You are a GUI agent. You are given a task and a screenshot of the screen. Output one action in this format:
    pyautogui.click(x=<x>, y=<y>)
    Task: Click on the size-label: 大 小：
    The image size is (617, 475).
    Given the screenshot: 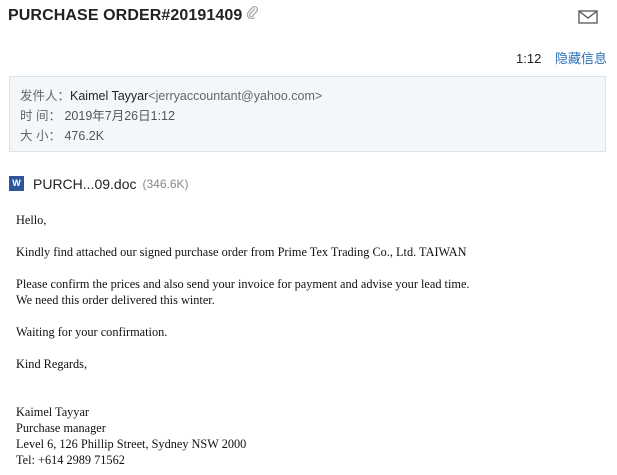 What is the action you would take?
    pyautogui.click(x=40, y=136)
    